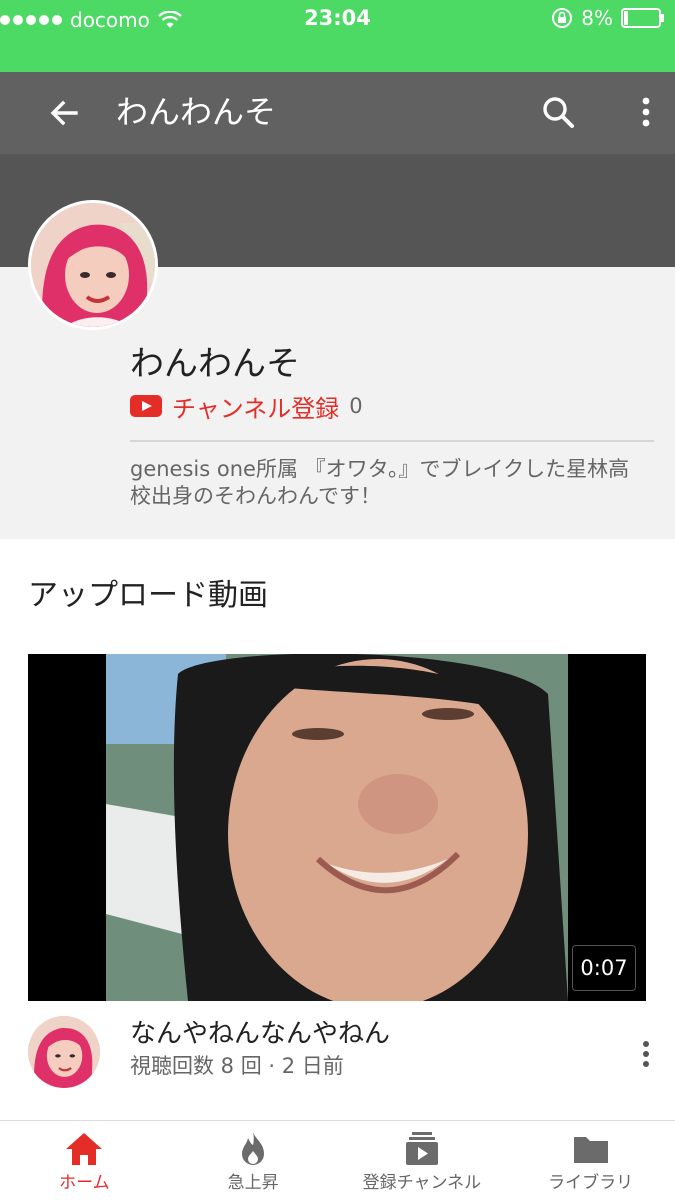  I want to click on library-folder-icon, so click(590, 1150).